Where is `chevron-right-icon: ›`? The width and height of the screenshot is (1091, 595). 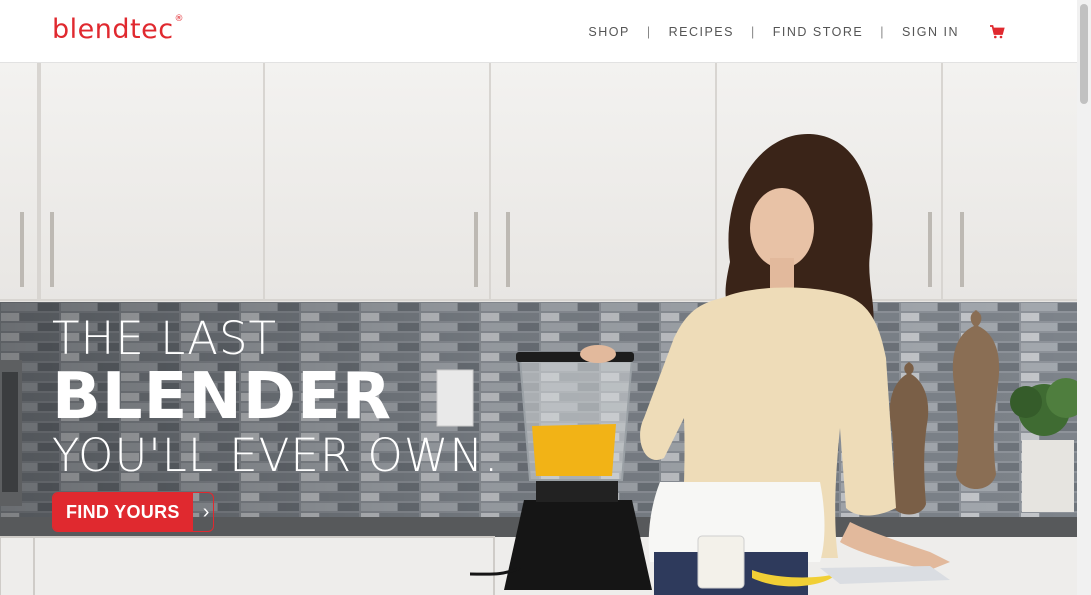
chevron-right-icon: › is located at coordinates (206, 511).